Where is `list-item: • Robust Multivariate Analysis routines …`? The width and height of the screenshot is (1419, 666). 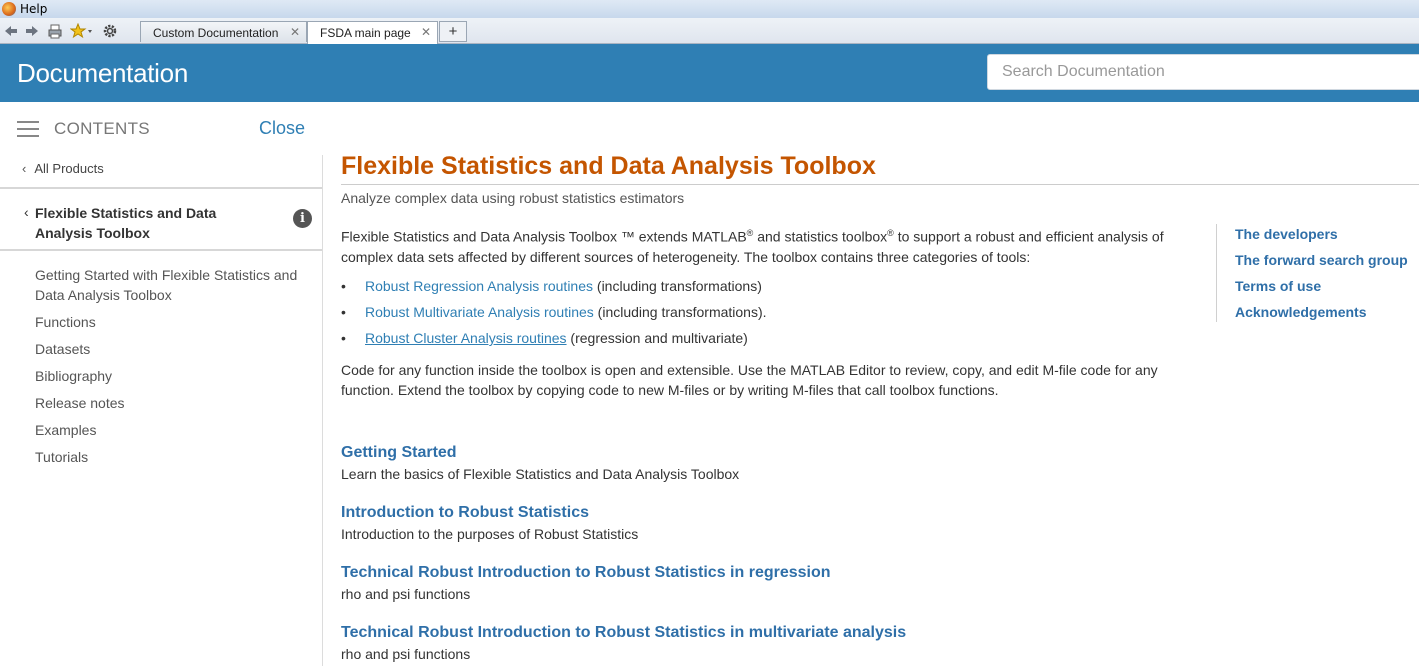
list-item: • Robust Multivariate Analysis routines … is located at coordinates (771, 315).